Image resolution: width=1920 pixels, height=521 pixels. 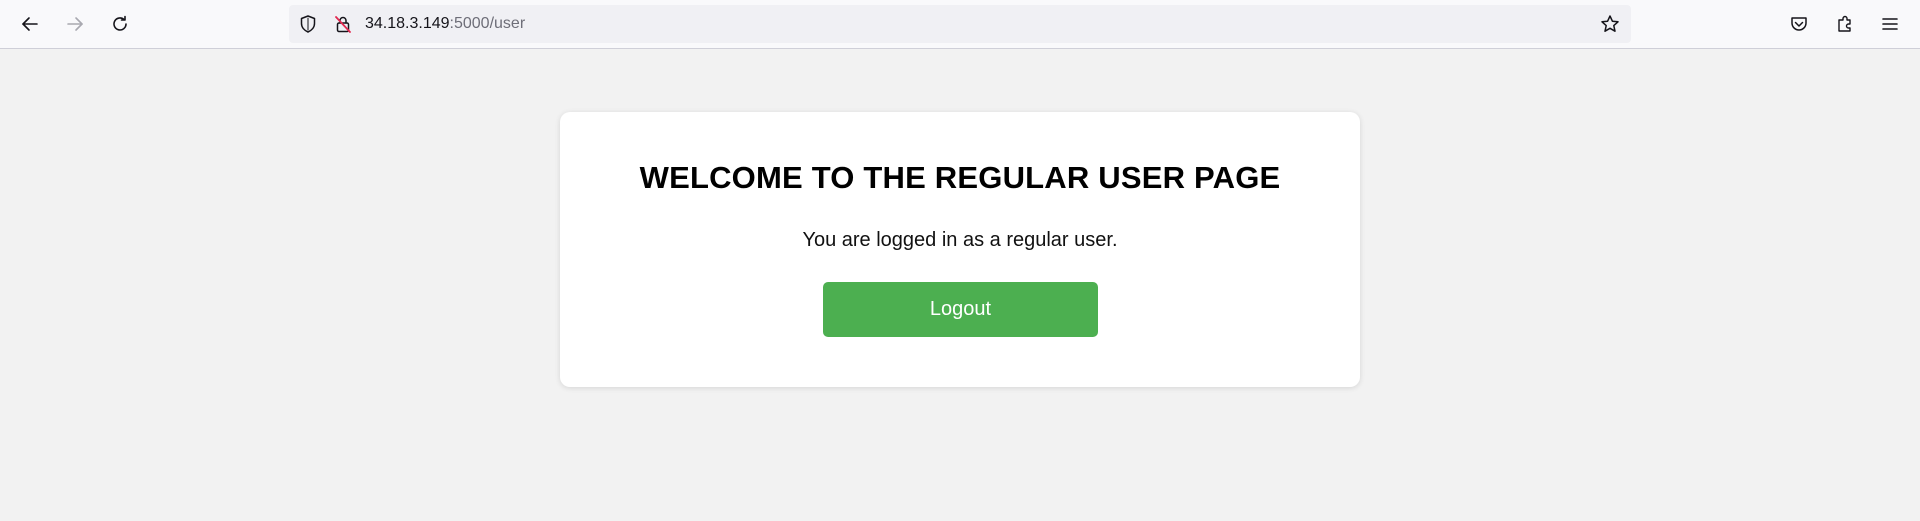 I want to click on shield-icon, so click(x=308, y=24).